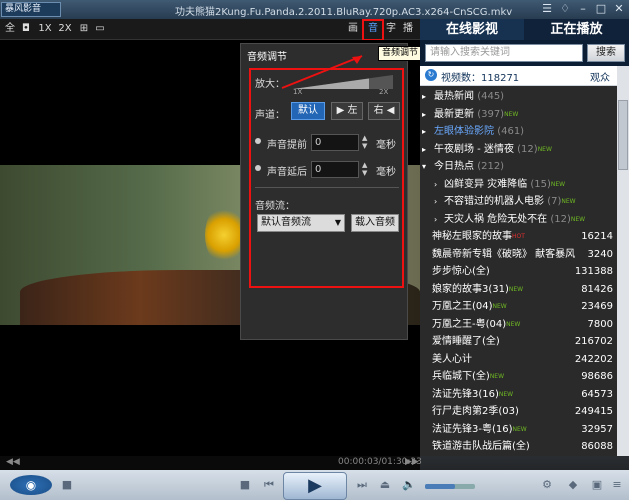 Image resolution: width=629 pixels, height=500 pixels. Describe the element at coordinates (623, 135) in the screenshot. I see `scrollbar-thumb` at that location.